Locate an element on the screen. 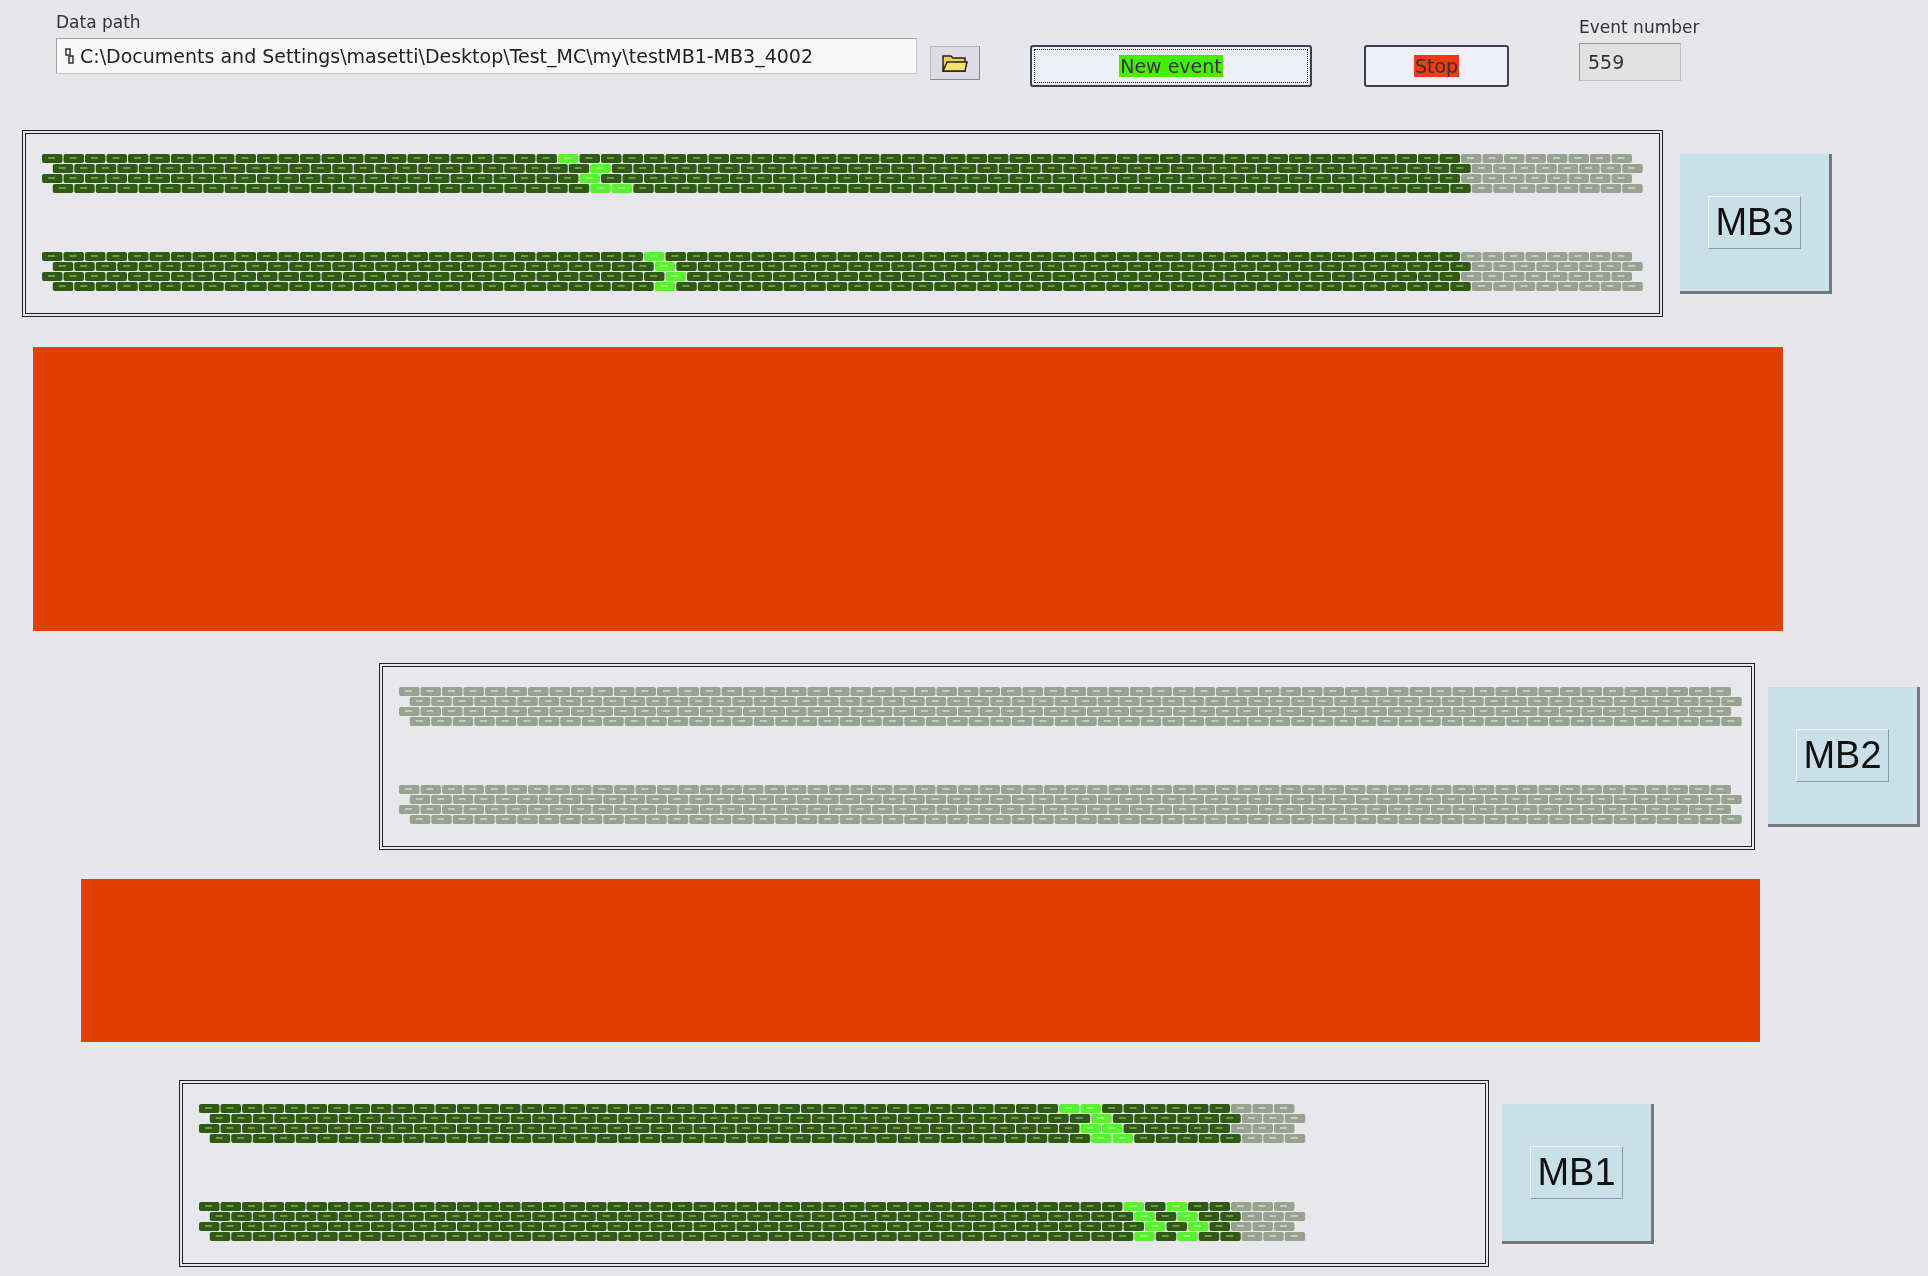 The height and width of the screenshot is (1276, 1928). chamber-label: MB3 is located at coordinates (1756, 223).